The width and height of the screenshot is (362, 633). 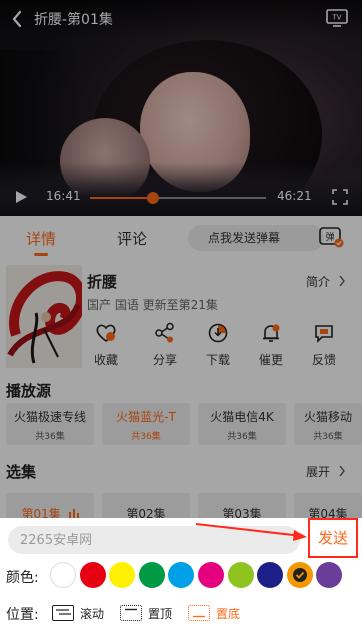 I want to click on svg-text: TV, so click(x=336, y=18).